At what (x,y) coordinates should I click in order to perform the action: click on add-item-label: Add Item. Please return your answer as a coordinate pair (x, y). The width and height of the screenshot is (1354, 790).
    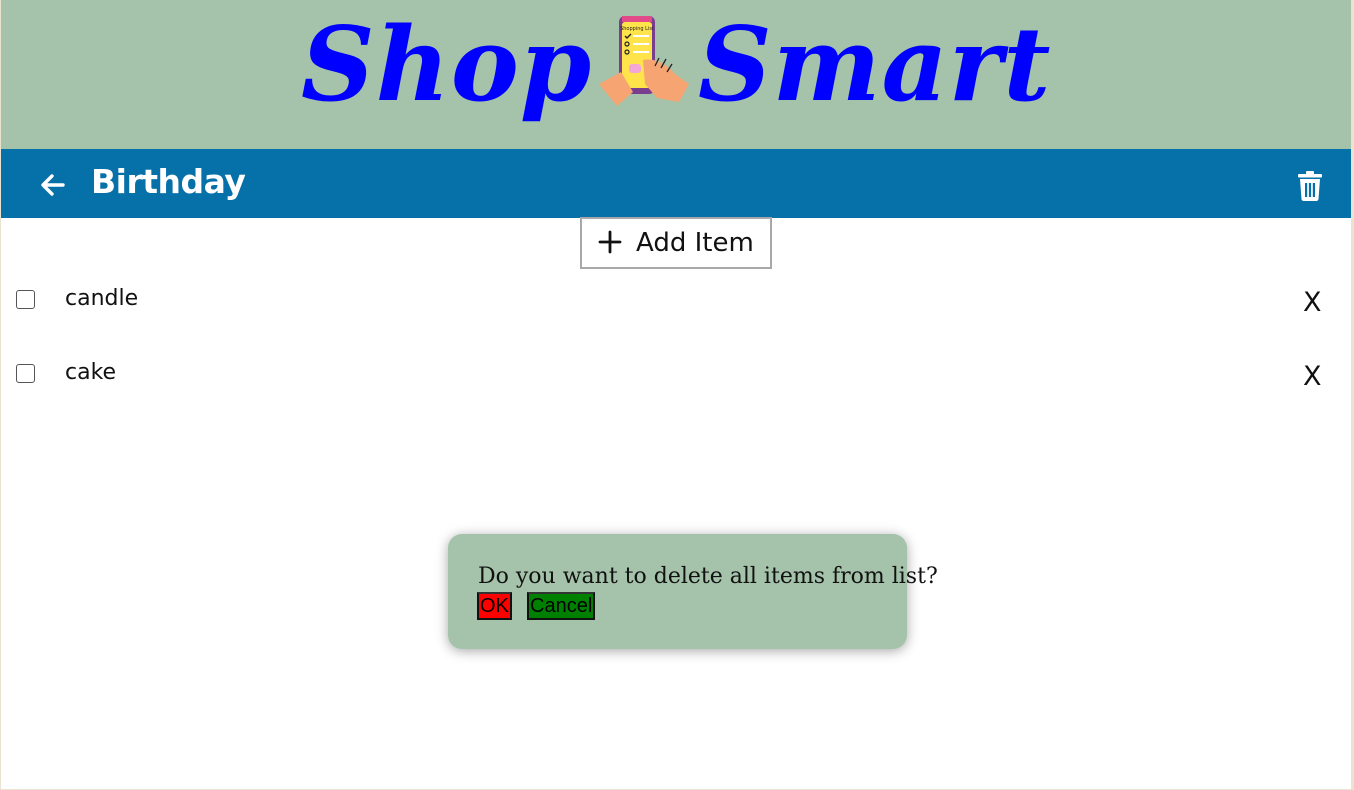
    Looking at the image, I should click on (695, 243).